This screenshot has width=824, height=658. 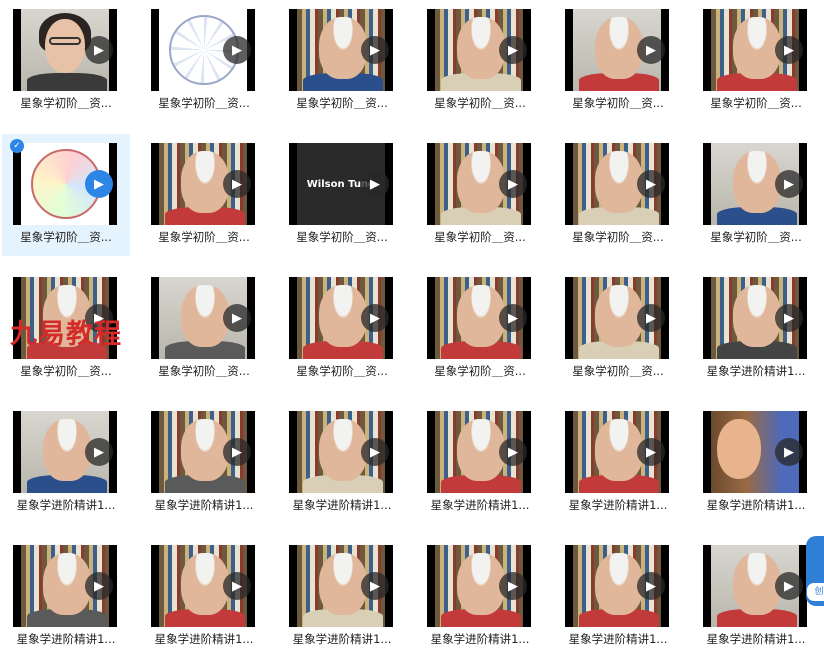 I want to click on video-thumbnail: Wilson Tung ▶, so click(x=341, y=184).